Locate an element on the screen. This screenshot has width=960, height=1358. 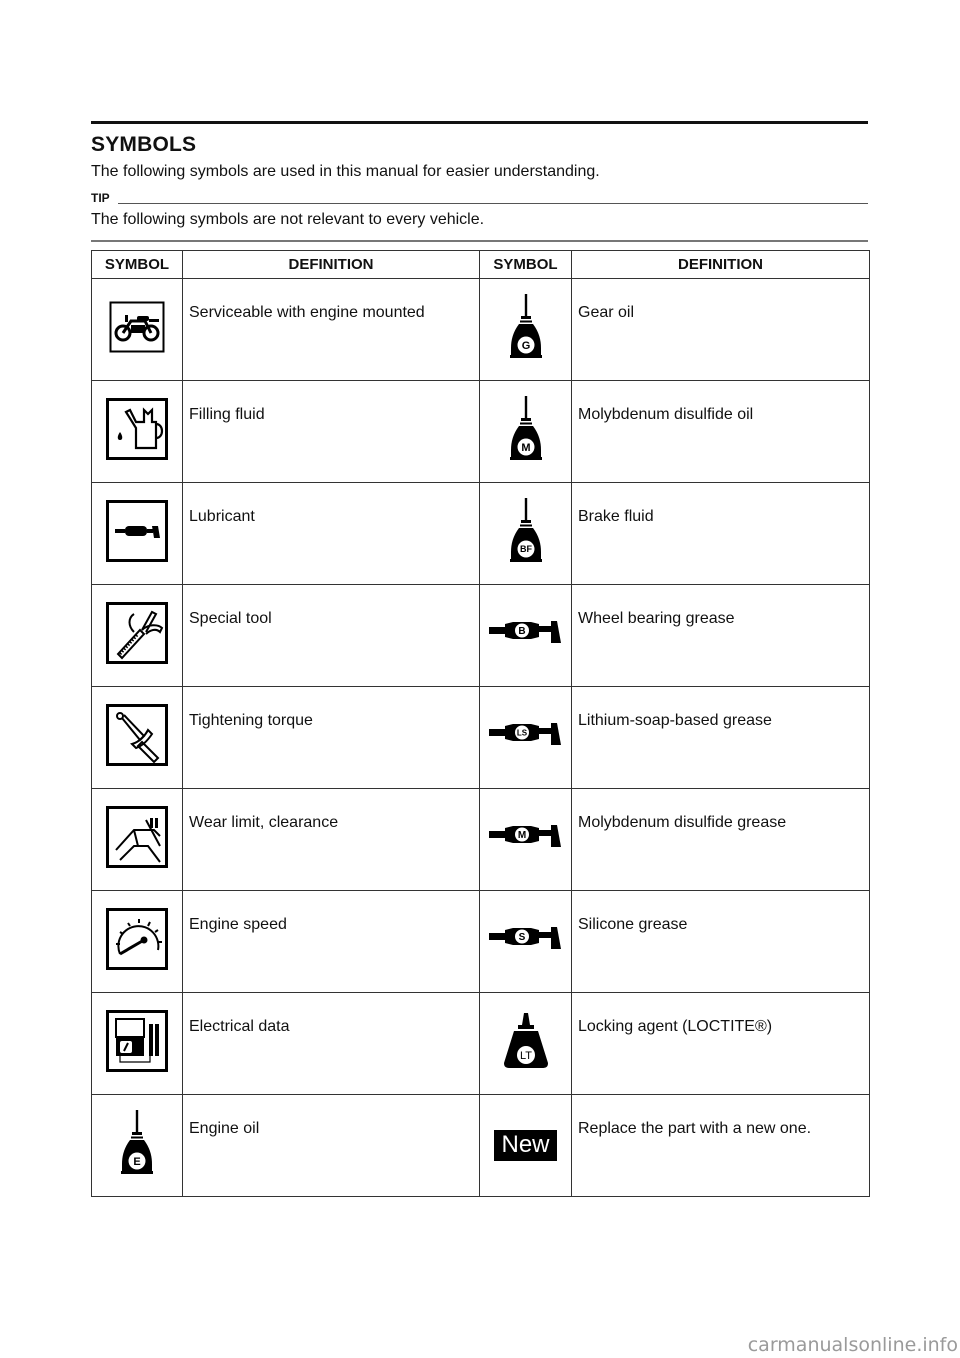
definition-cell-right: Silicone grease is located at coordinates (720, 941).